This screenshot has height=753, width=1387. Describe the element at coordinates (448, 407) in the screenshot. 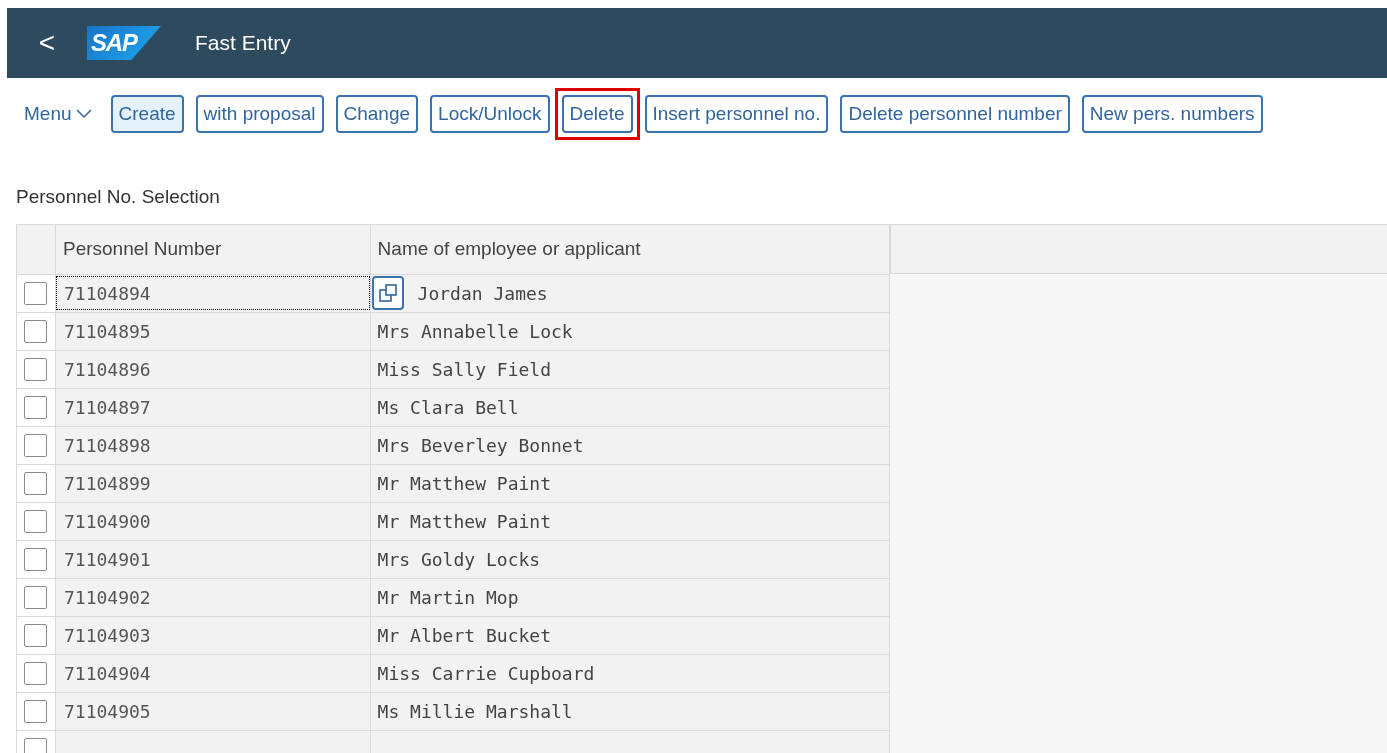

I see `table-cell-text: Ms Clara Bell` at that location.